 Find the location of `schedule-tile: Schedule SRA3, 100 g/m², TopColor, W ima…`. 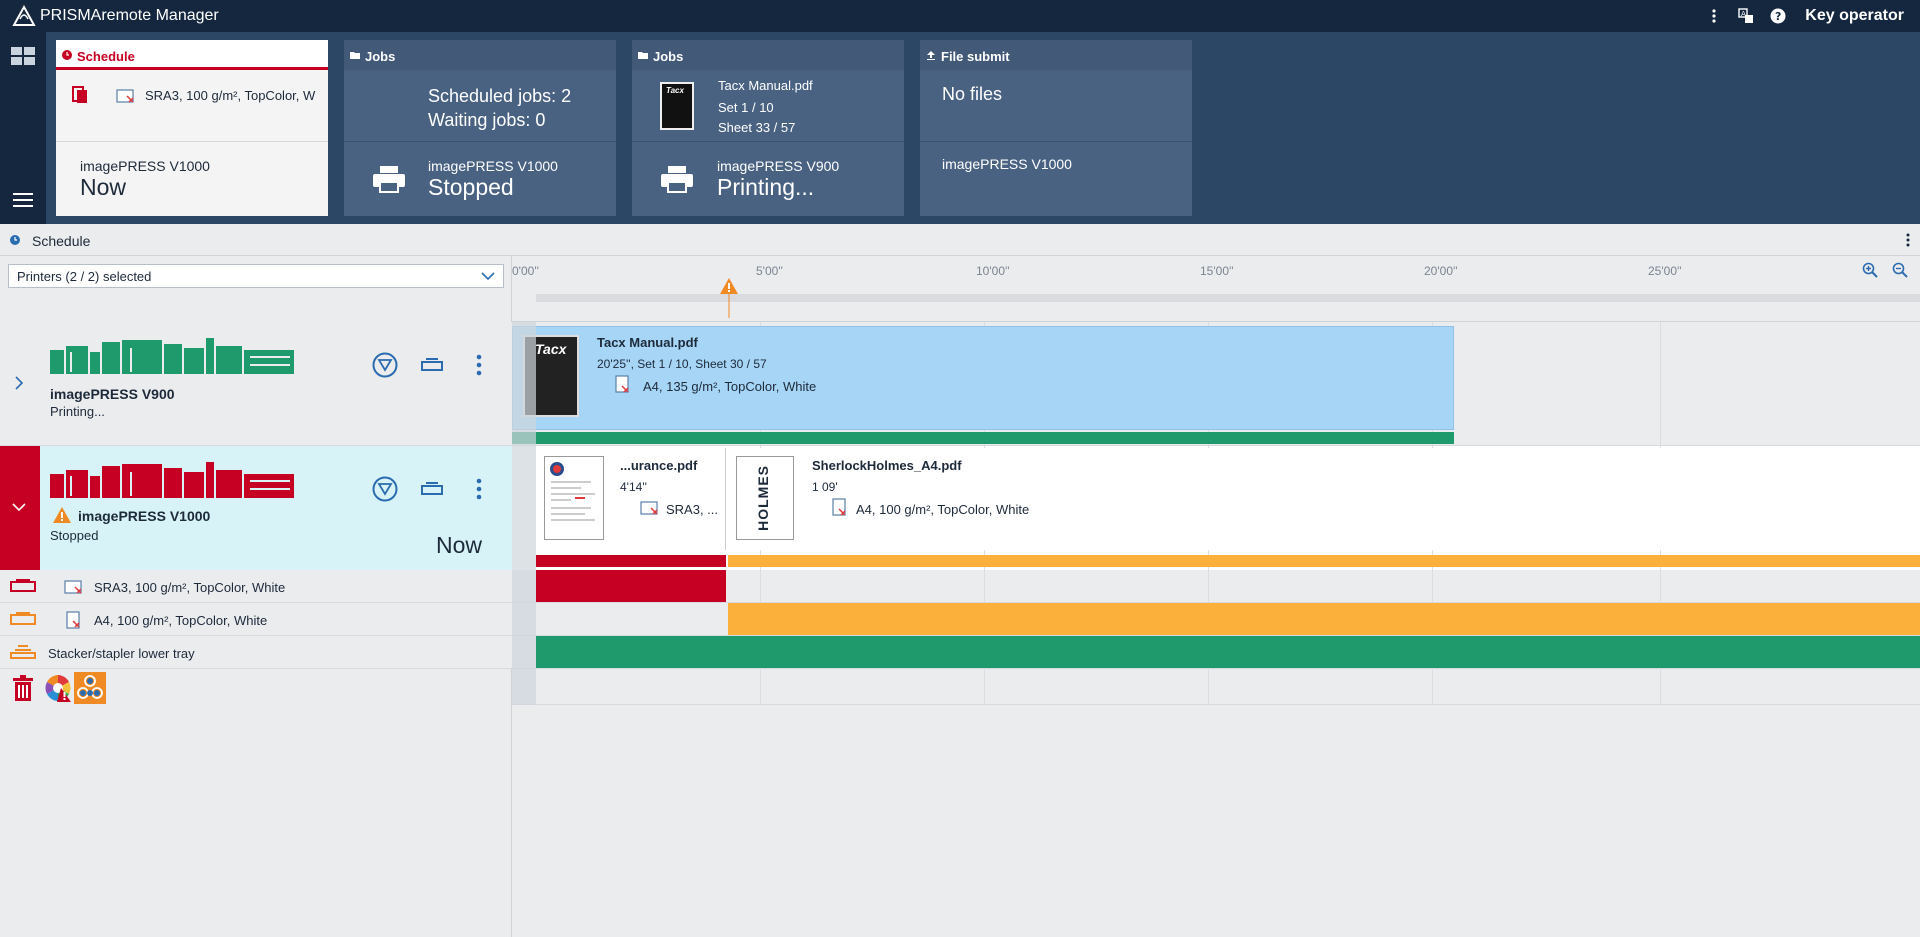

schedule-tile: Schedule SRA3, 100 g/m², TopColor, W ima… is located at coordinates (192, 128).